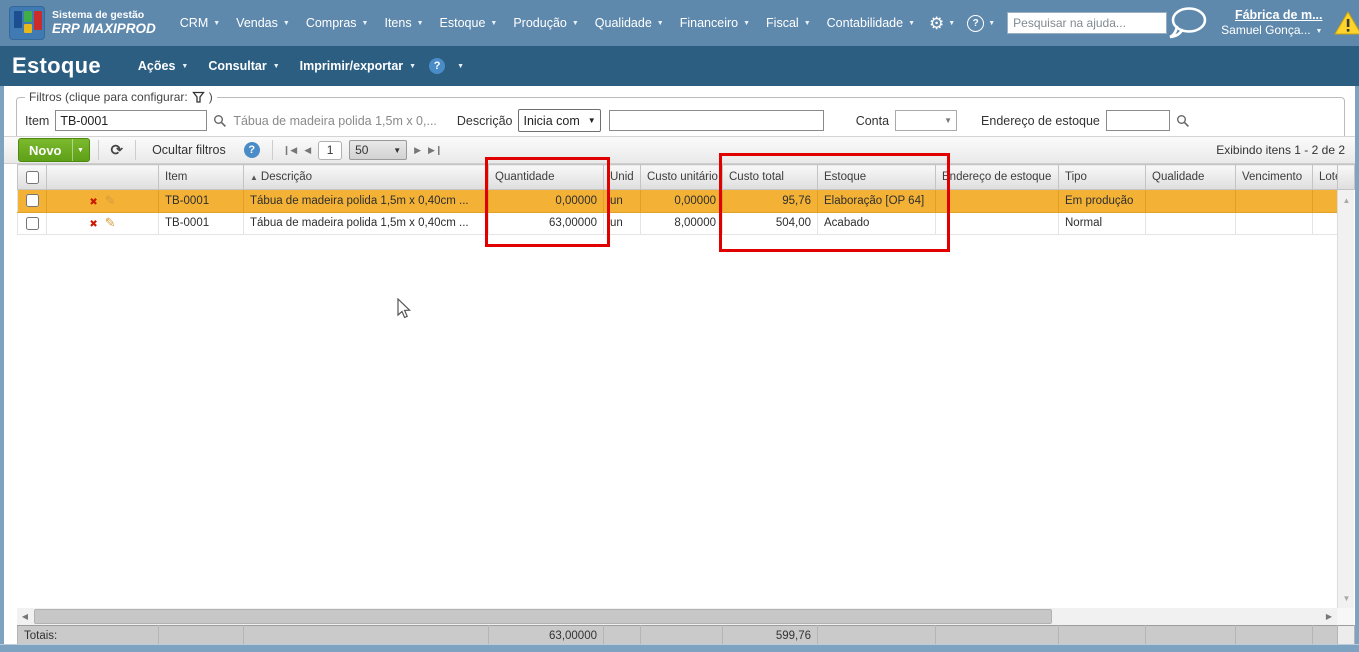  I want to click on hide-filters-button: Ocultar filtros, so click(189, 150).